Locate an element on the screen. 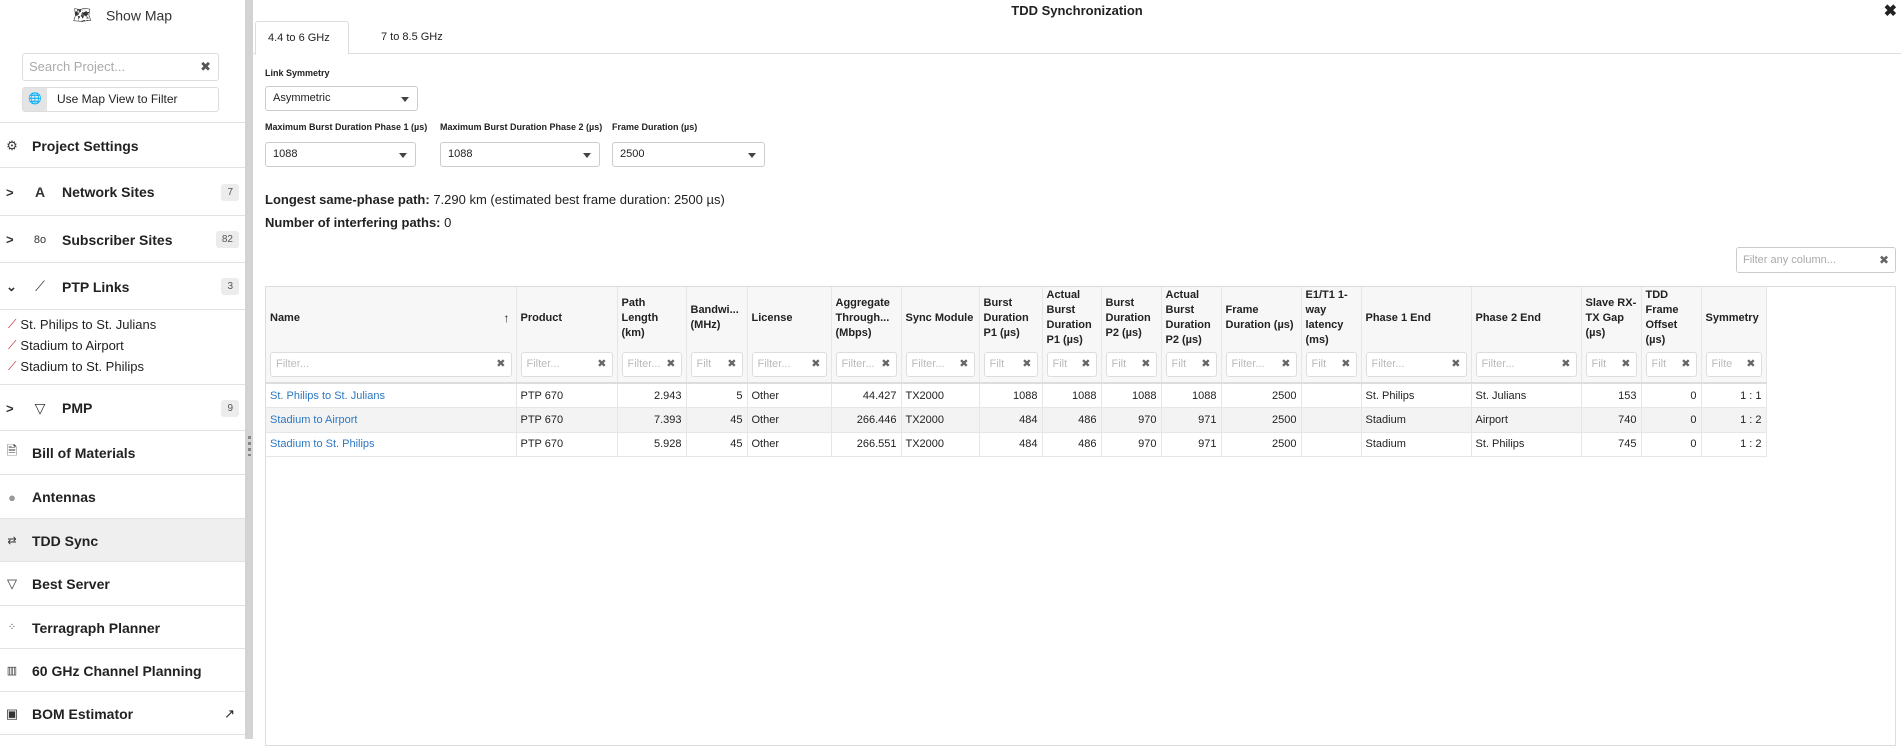 The image size is (1901, 746). close-icon: ✖ is located at coordinates (1890, 11).